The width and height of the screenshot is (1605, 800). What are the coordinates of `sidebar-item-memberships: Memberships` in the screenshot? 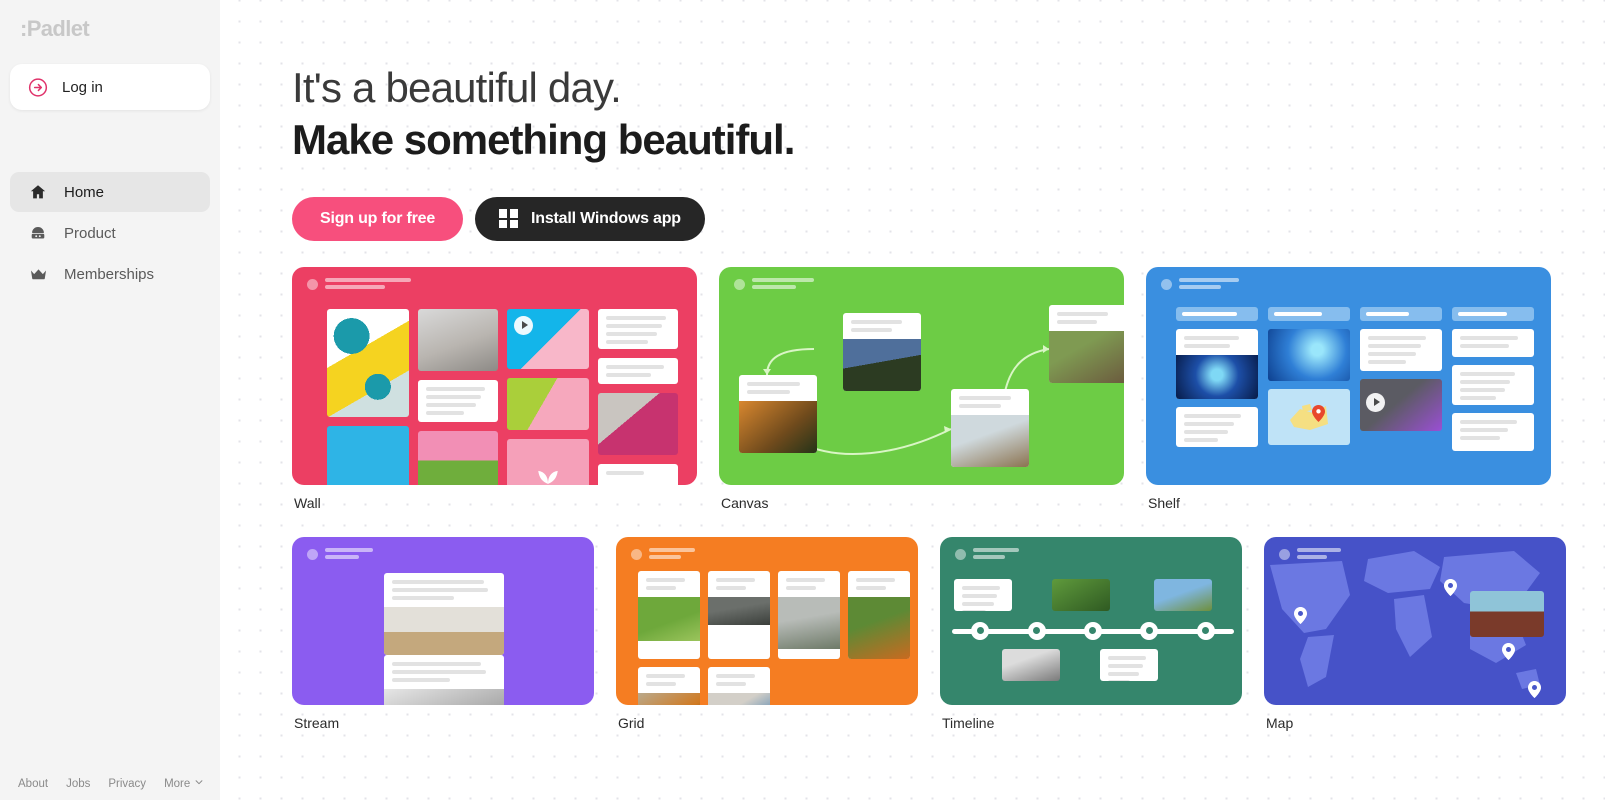 It's located at (110, 274).